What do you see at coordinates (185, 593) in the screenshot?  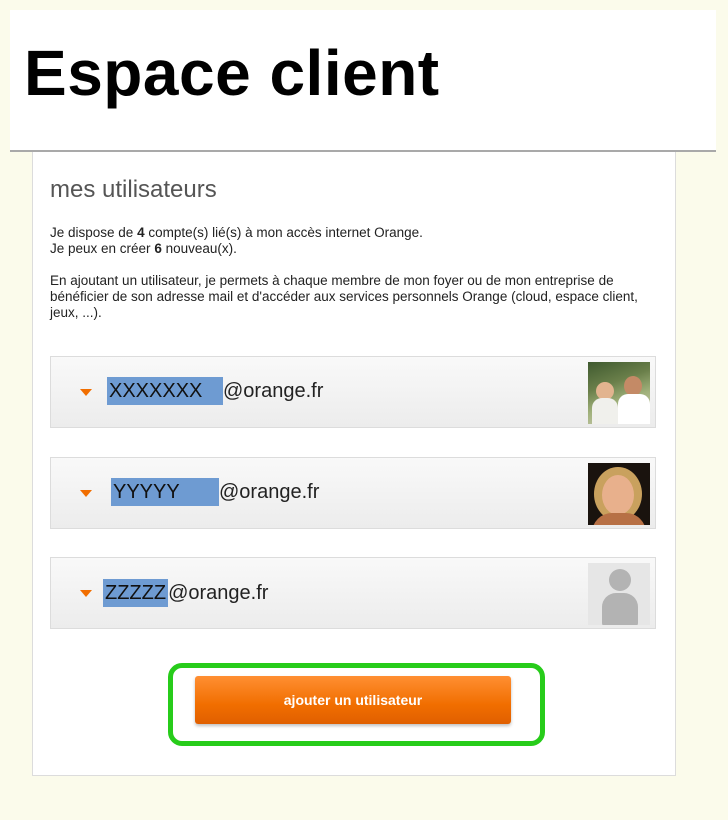 I see `user-email: ZZZZZ @orange.fr` at bounding box center [185, 593].